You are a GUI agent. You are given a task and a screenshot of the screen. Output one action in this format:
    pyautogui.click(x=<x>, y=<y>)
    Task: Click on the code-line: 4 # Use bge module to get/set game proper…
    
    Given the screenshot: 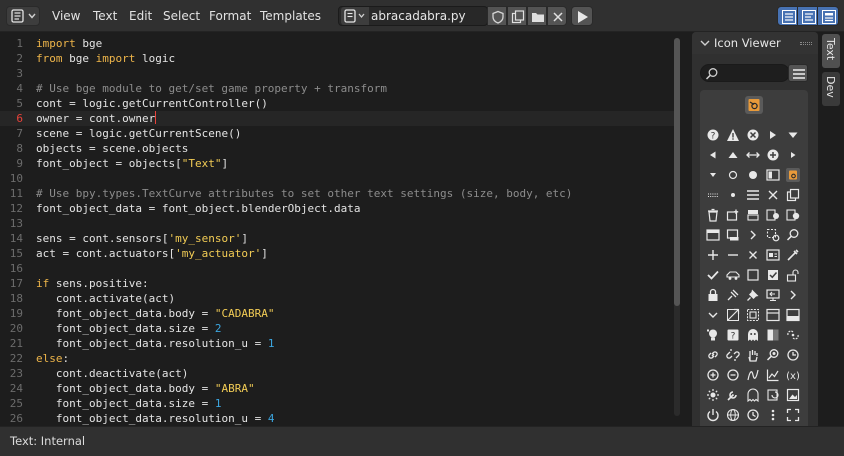 What is the action you would take?
    pyautogui.click(x=338, y=88)
    